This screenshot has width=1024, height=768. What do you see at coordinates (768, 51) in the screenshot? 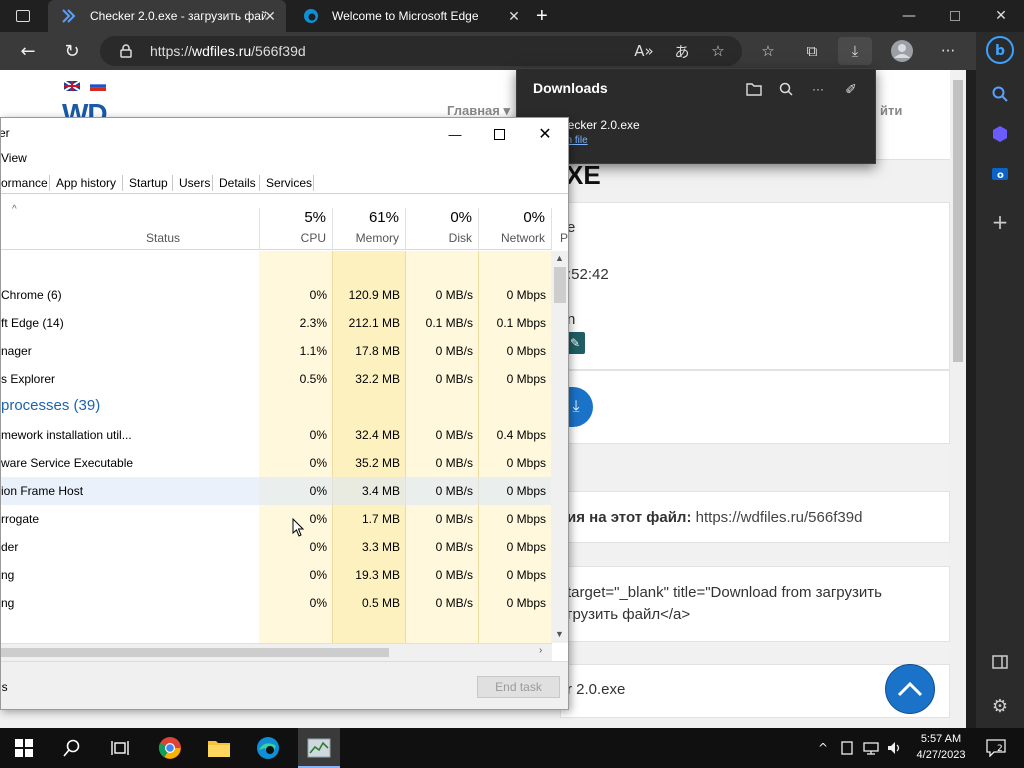
I see `favorites-icon: ☆` at bounding box center [768, 51].